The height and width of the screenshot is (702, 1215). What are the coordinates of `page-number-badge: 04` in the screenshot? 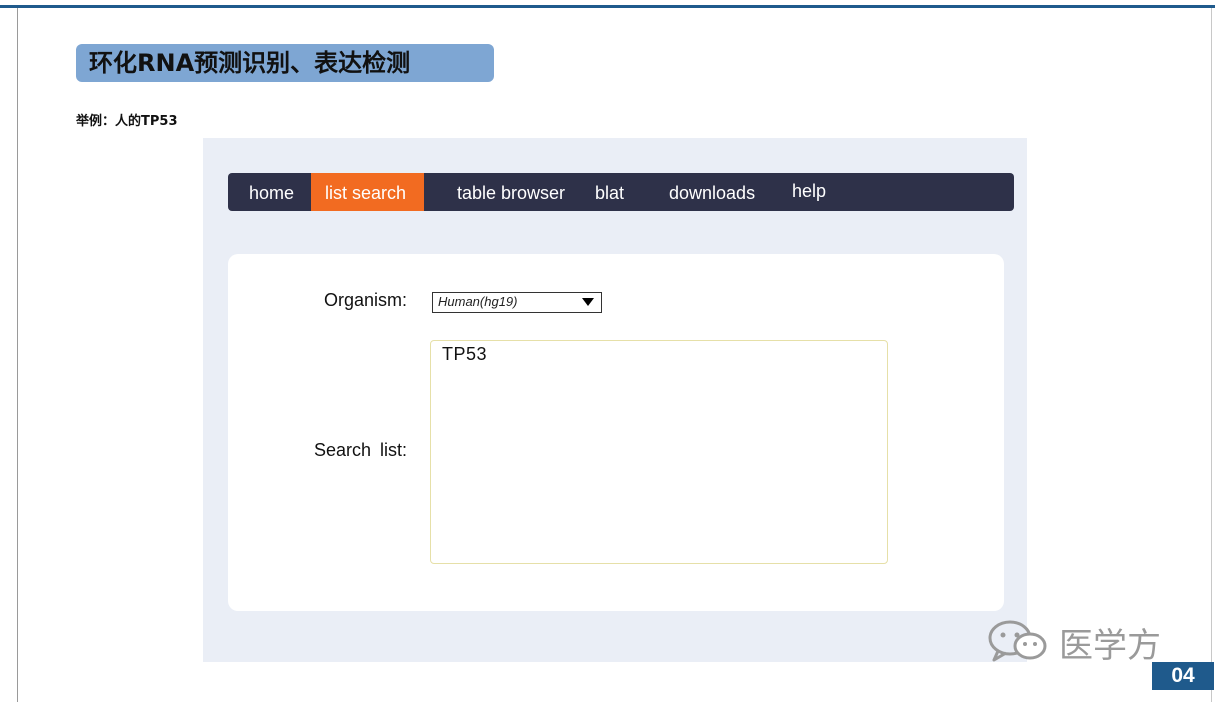 It's located at (1183, 676).